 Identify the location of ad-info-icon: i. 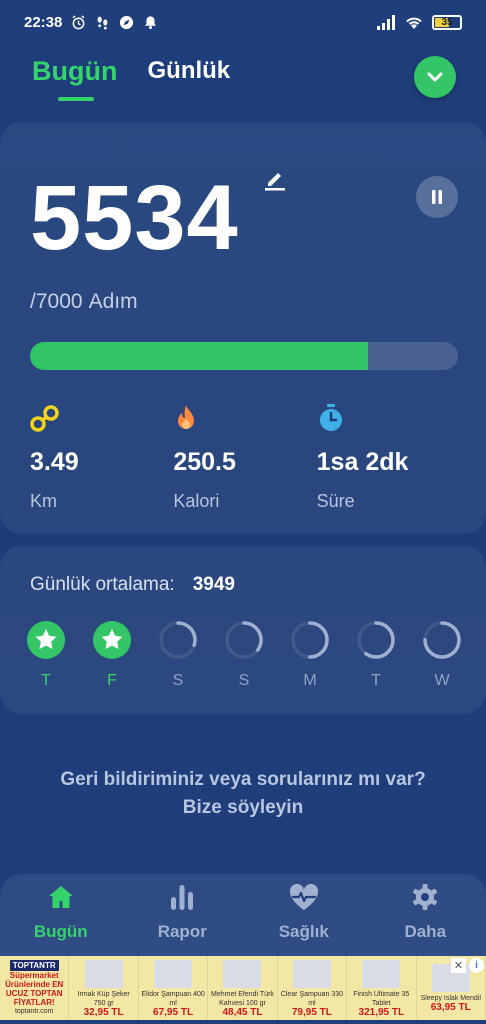
(476, 965).